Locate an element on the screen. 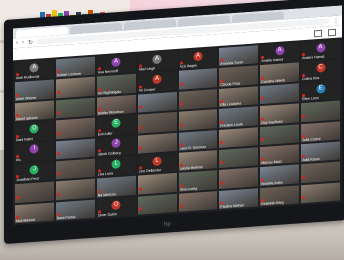 This screenshot has width=344, height=260. participant-tile: Noa Manoel is located at coordinates (34, 213).